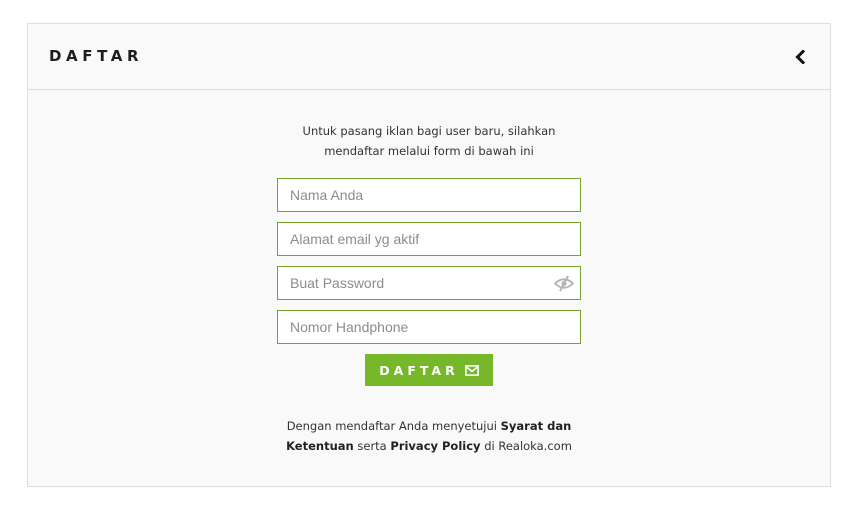 This screenshot has width=854, height=511. I want to click on terms-prefix: Dengan mendaftar Anda menyetujui, so click(391, 426).